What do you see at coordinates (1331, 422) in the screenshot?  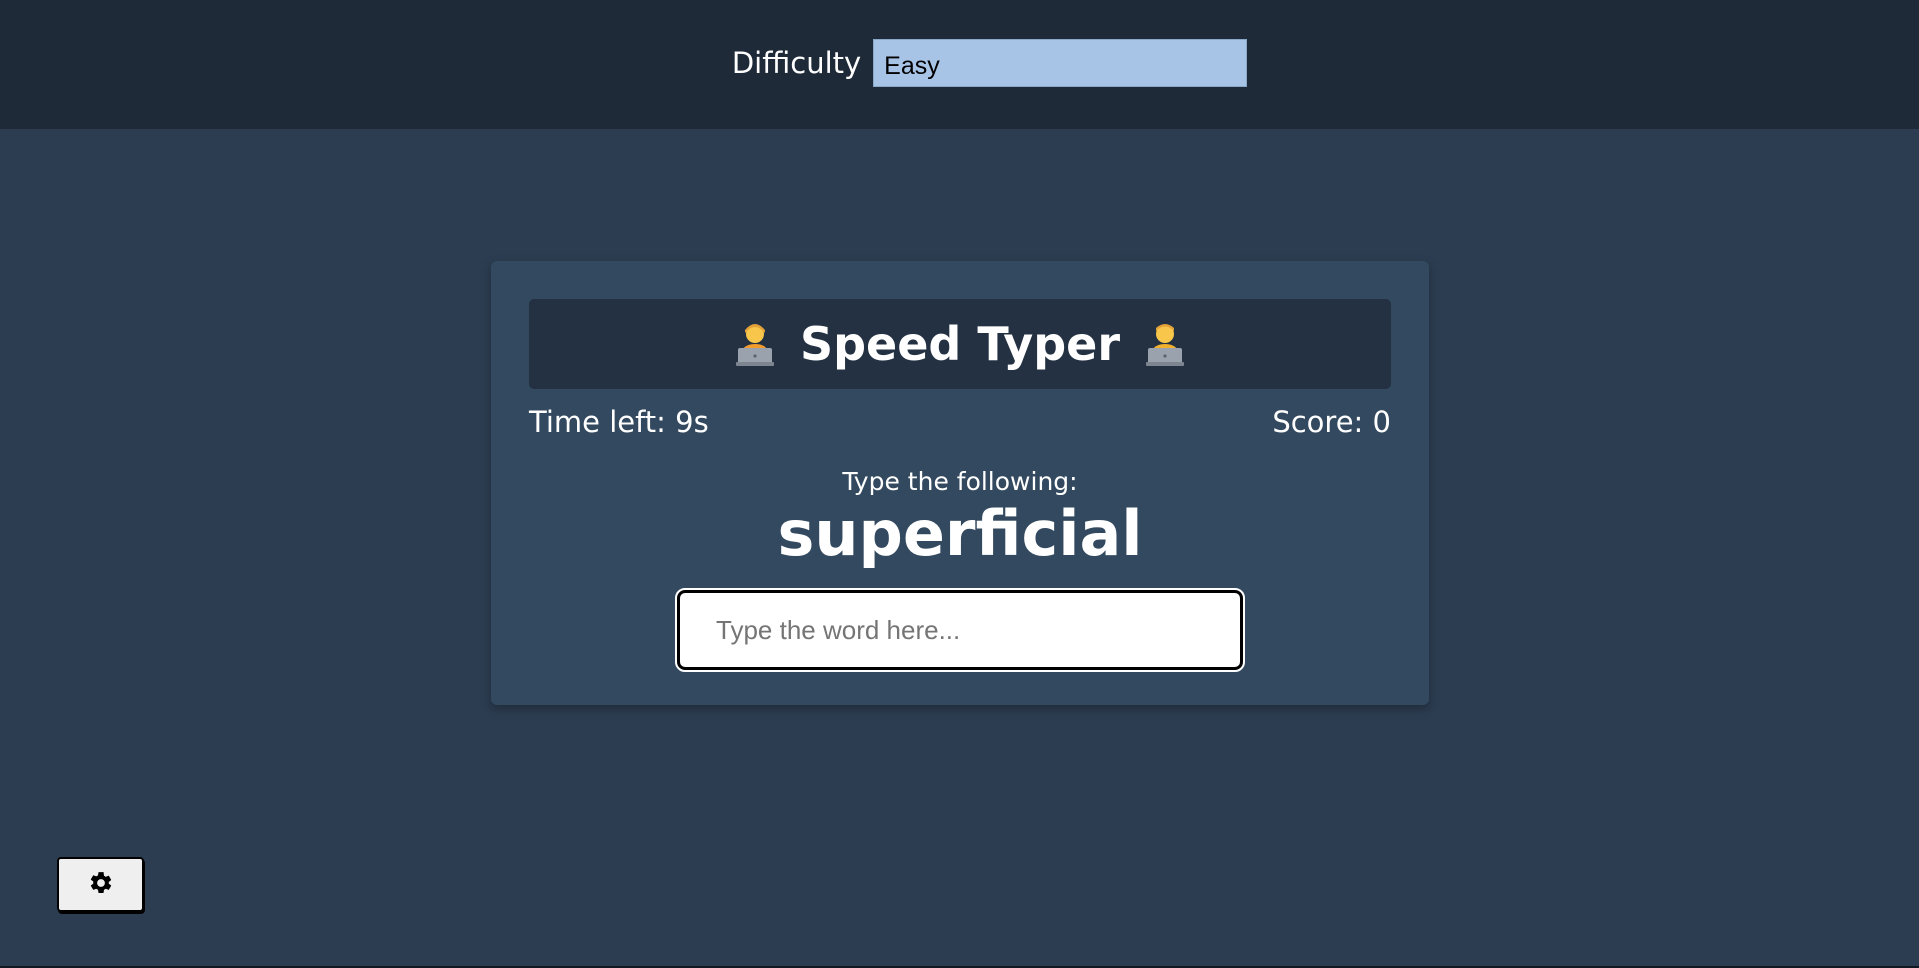 I see `score: Score: 0` at bounding box center [1331, 422].